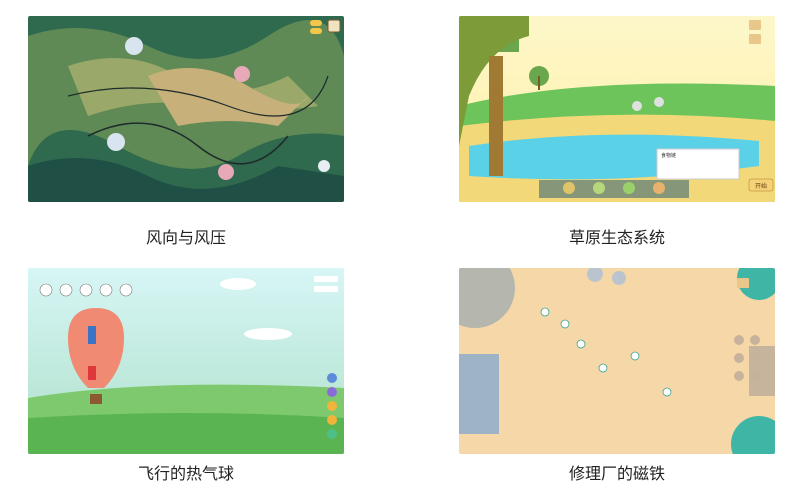  I want to click on gauge-air-temp-icon, so click(46, 290).